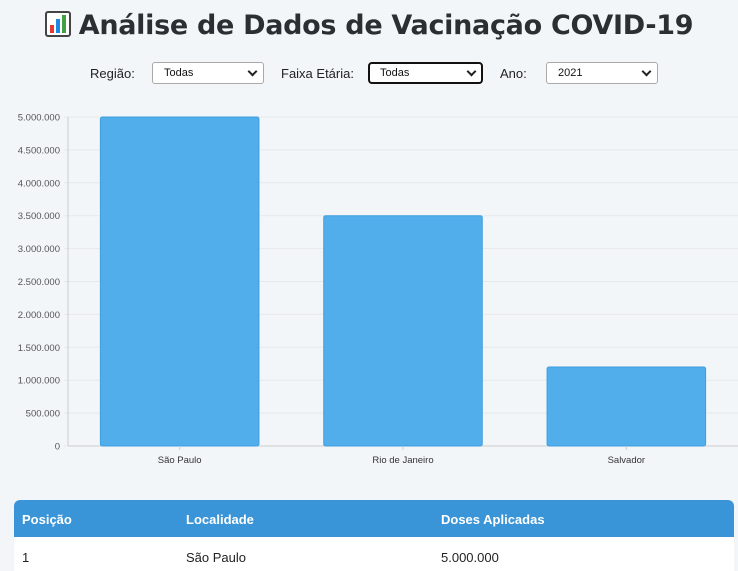 The width and height of the screenshot is (738, 571). Describe the element at coordinates (374, 518) in the screenshot. I see `table-header: Posição Localidade Doses Aplicadas` at that location.